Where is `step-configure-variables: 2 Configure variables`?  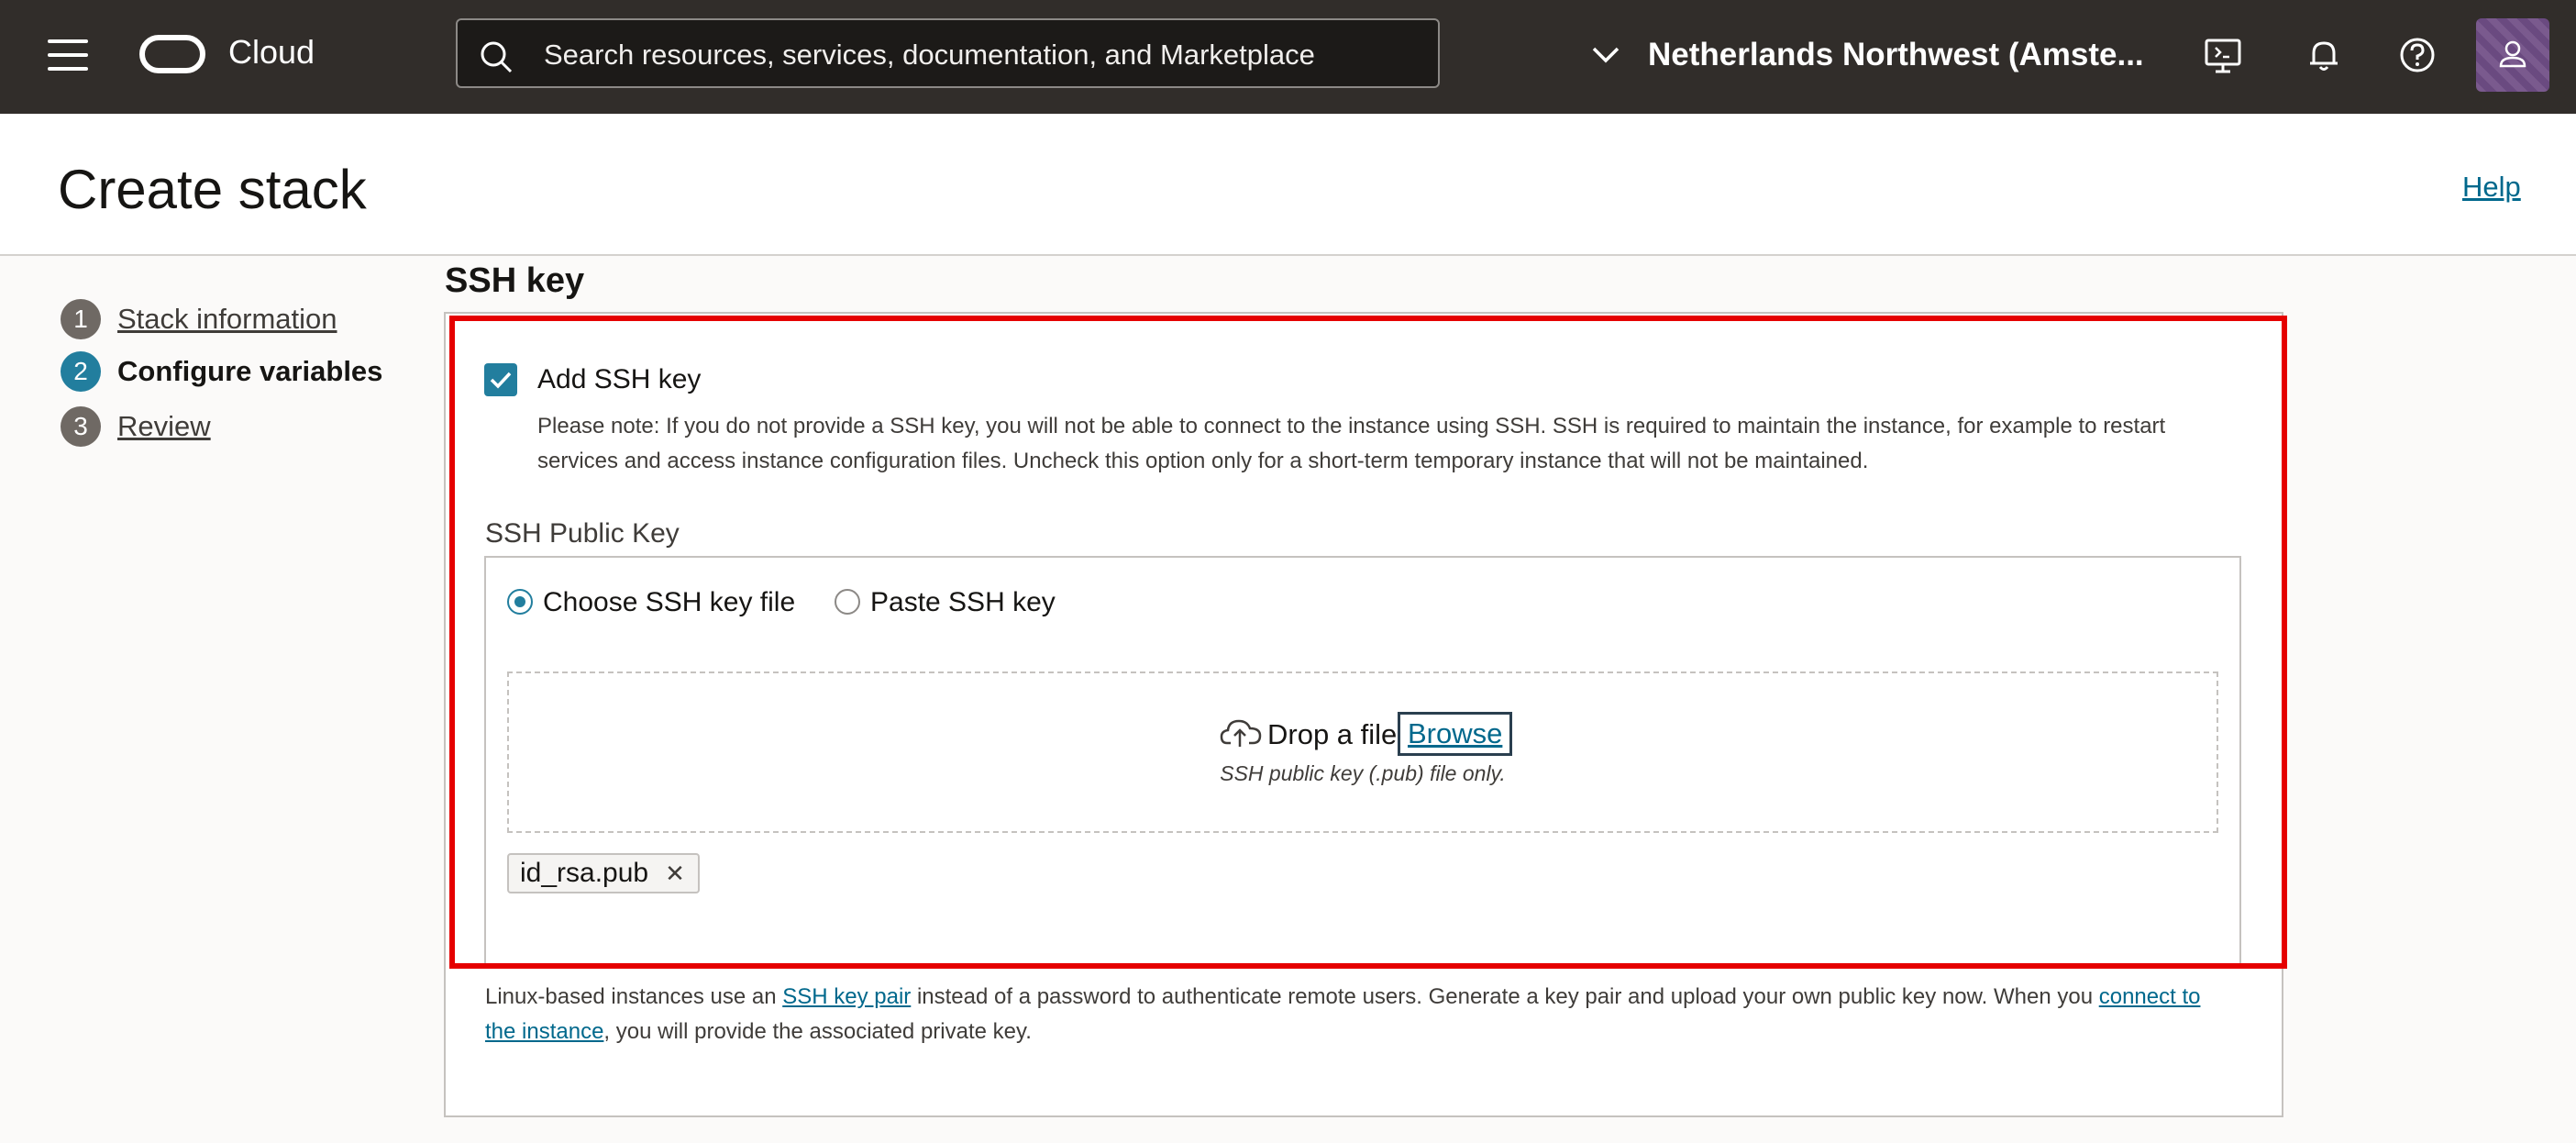
step-configure-variables: 2 Configure variables is located at coordinates (221, 371).